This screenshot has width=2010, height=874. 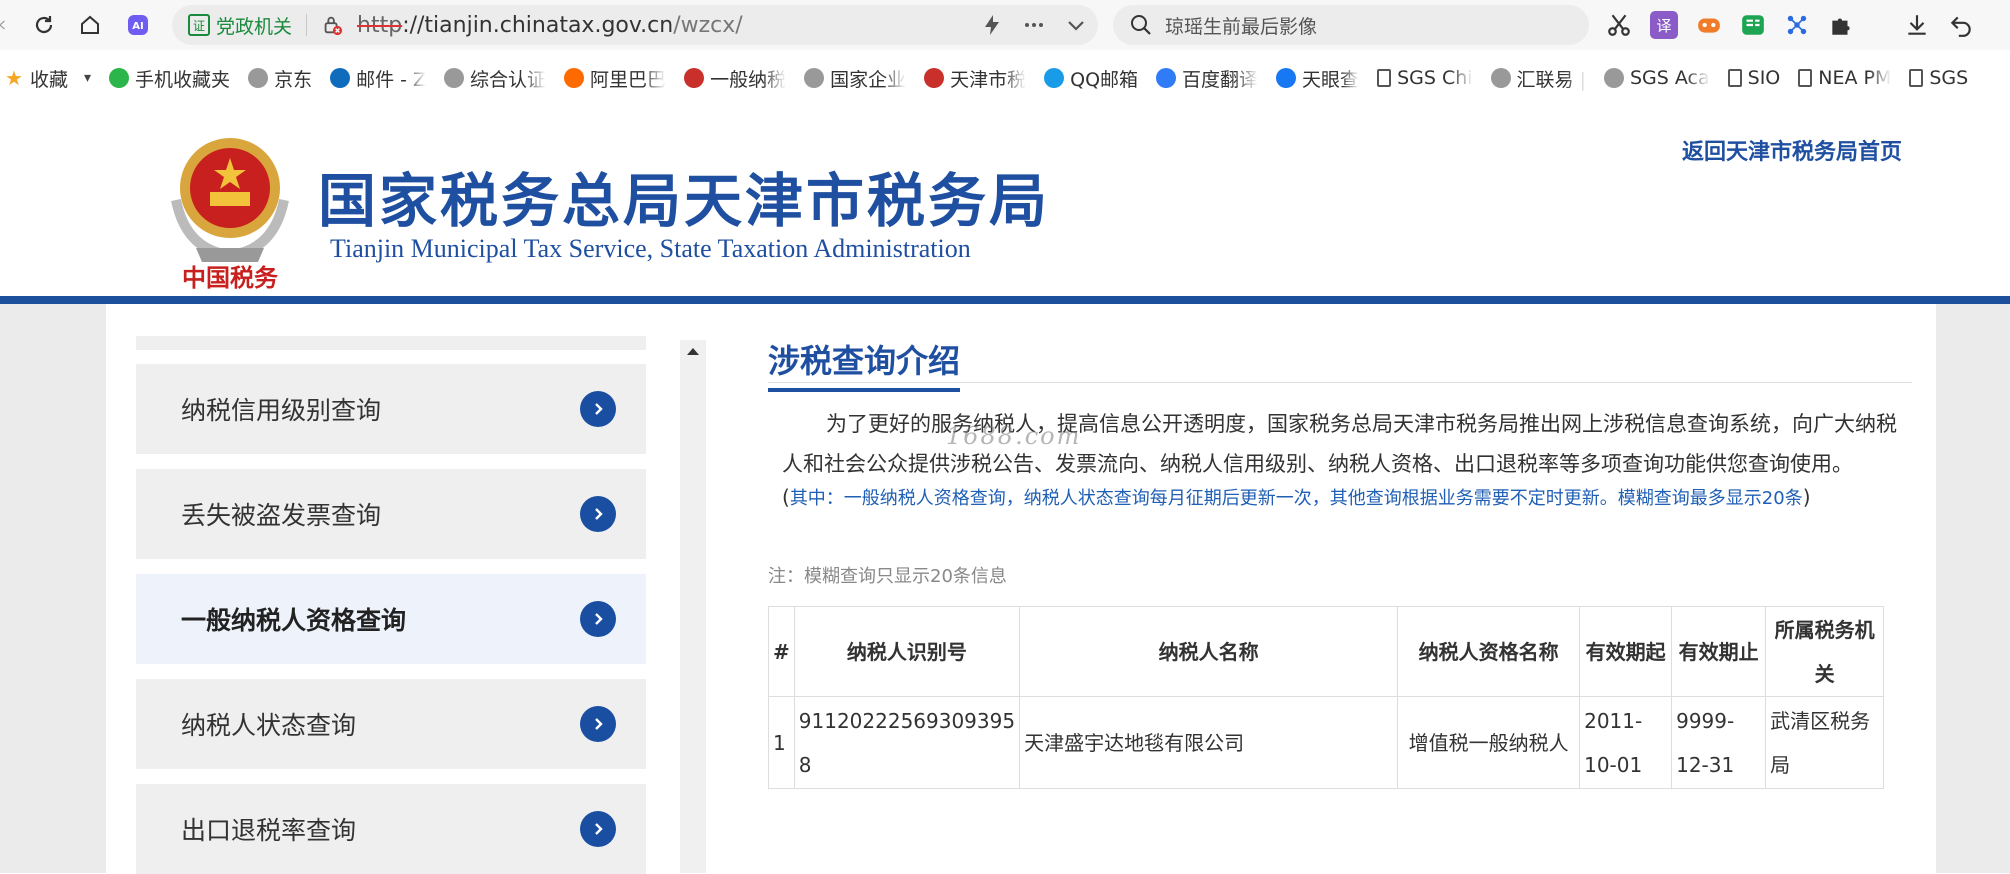 What do you see at coordinates (1825, 651) in the screenshot?
I see `table-header-cell: 所属税务机关` at bounding box center [1825, 651].